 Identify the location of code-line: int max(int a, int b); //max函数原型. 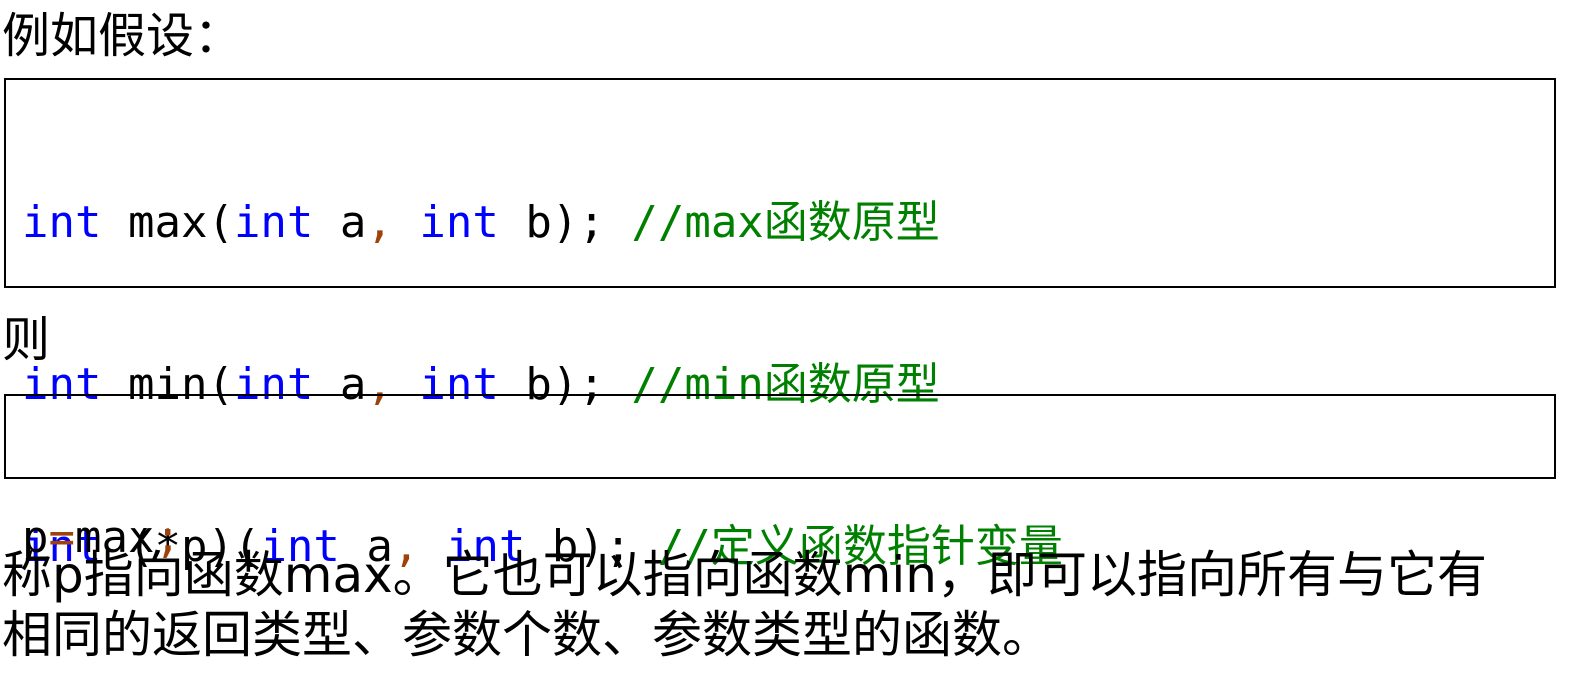
(788, 223).